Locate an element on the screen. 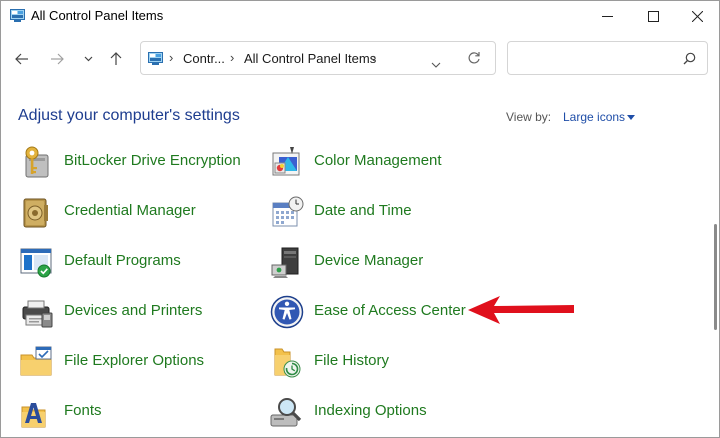 This screenshot has width=720, height=438. credential-manager-icon is located at coordinates (35, 213).